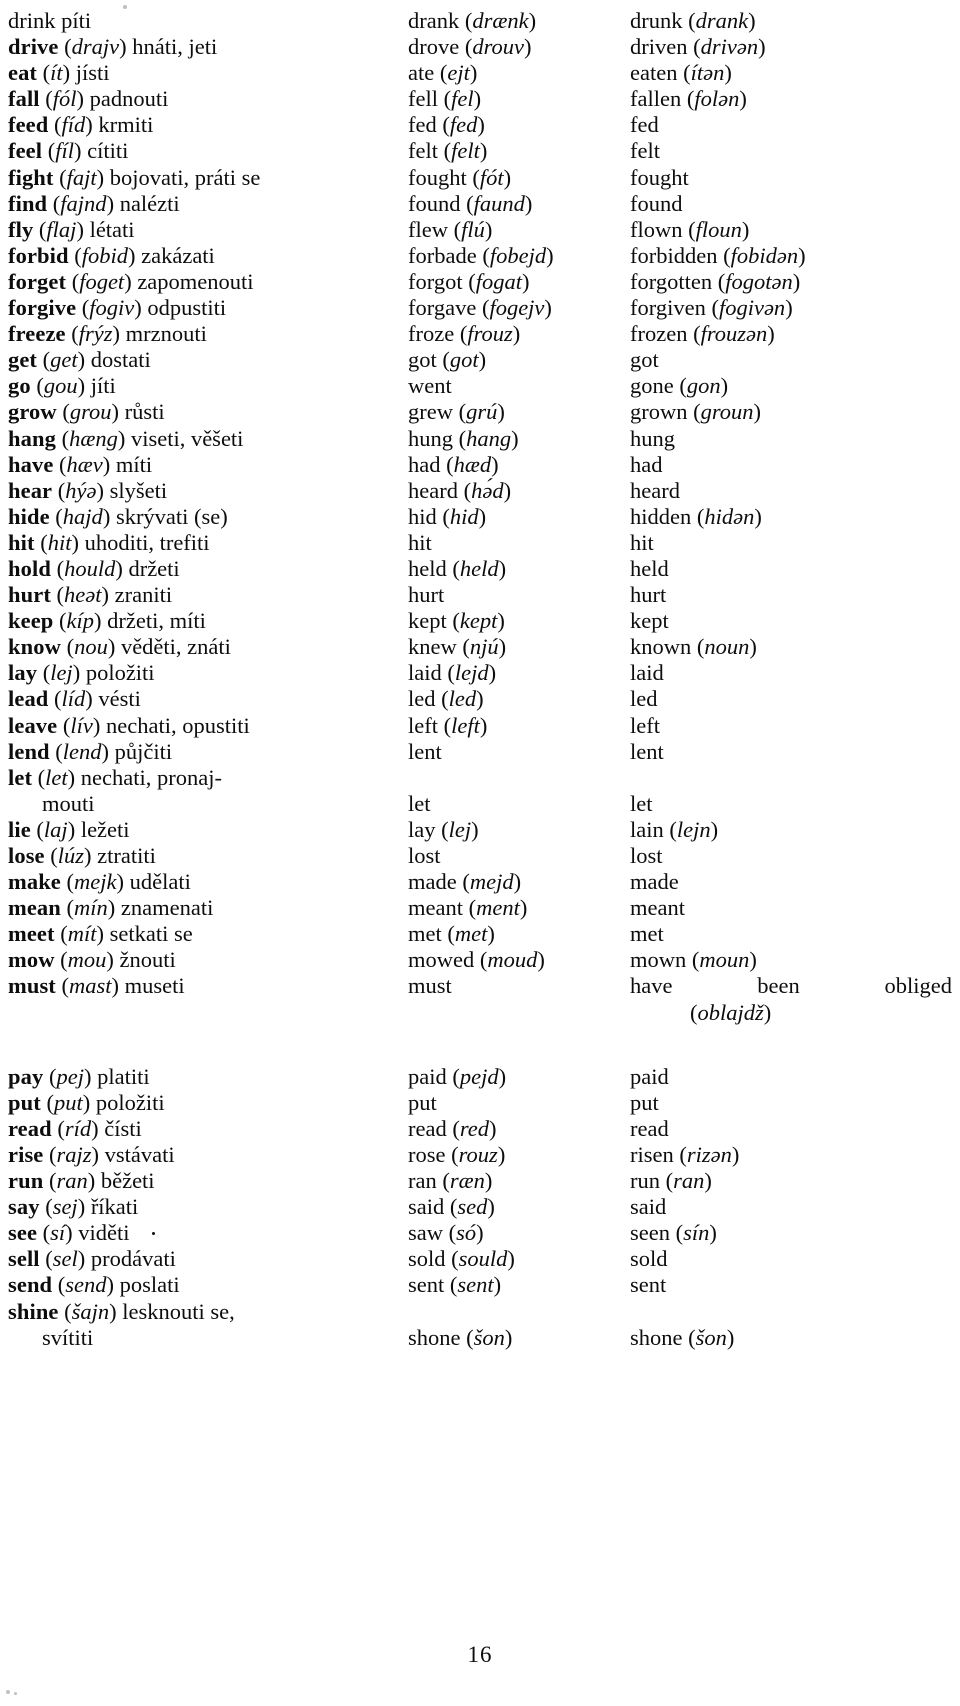 The image size is (960, 1706). What do you see at coordinates (143, 595) in the screenshot?
I see `czech-gloss: zraniti` at bounding box center [143, 595].